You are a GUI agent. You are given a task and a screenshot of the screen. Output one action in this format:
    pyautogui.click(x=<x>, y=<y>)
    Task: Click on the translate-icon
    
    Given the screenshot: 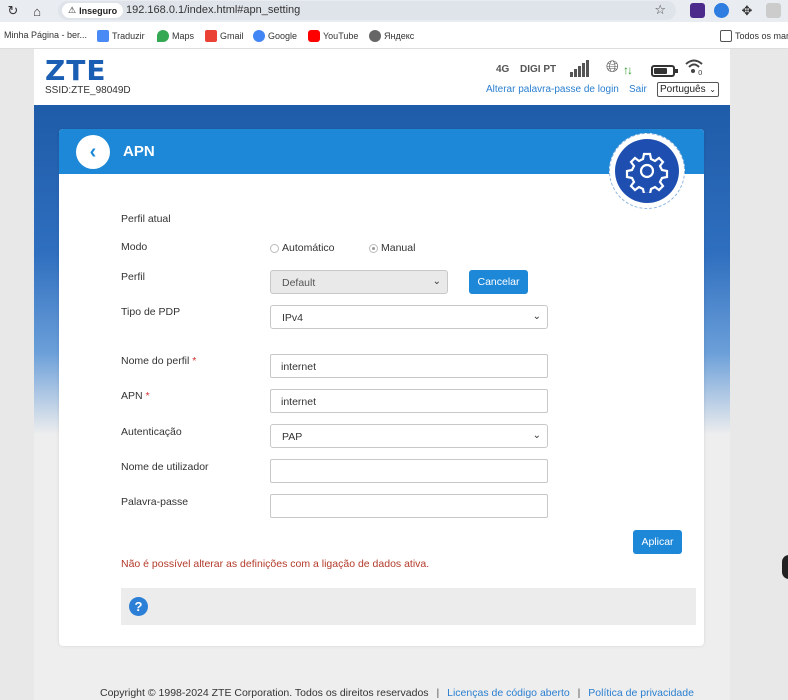 What is the action you would take?
    pyautogui.click(x=103, y=36)
    